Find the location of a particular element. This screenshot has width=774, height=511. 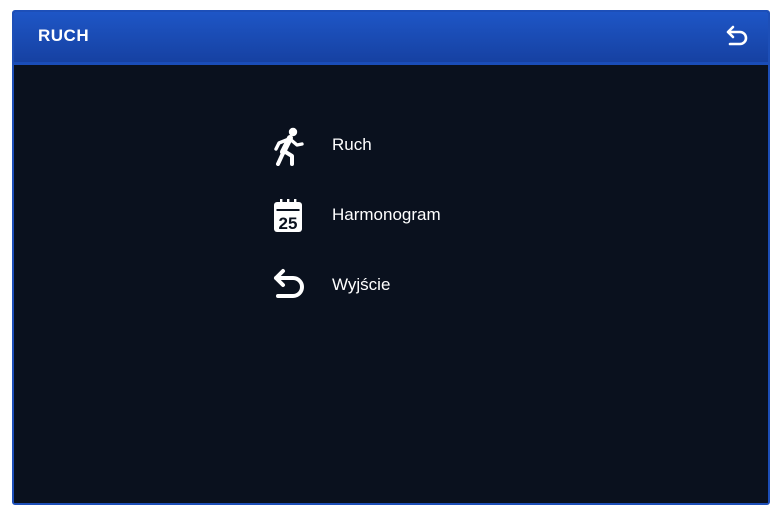

title-bar: RUCH is located at coordinates (391, 38).